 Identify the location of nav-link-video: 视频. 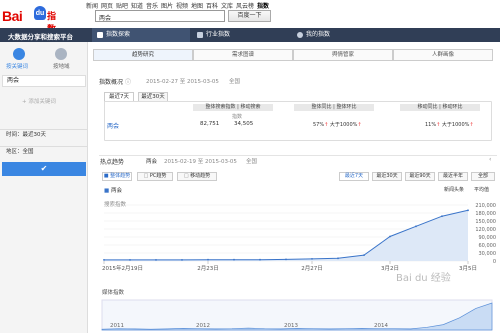
(182, 5).